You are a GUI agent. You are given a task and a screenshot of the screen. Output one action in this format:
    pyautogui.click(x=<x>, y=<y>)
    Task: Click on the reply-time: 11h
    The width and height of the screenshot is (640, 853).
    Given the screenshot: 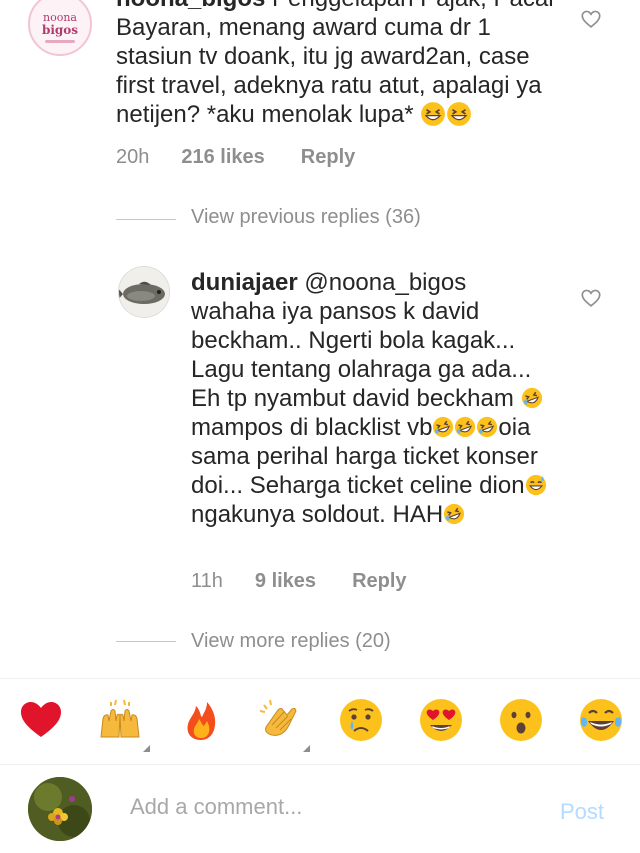 What is the action you would take?
    pyautogui.click(x=207, y=581)
    